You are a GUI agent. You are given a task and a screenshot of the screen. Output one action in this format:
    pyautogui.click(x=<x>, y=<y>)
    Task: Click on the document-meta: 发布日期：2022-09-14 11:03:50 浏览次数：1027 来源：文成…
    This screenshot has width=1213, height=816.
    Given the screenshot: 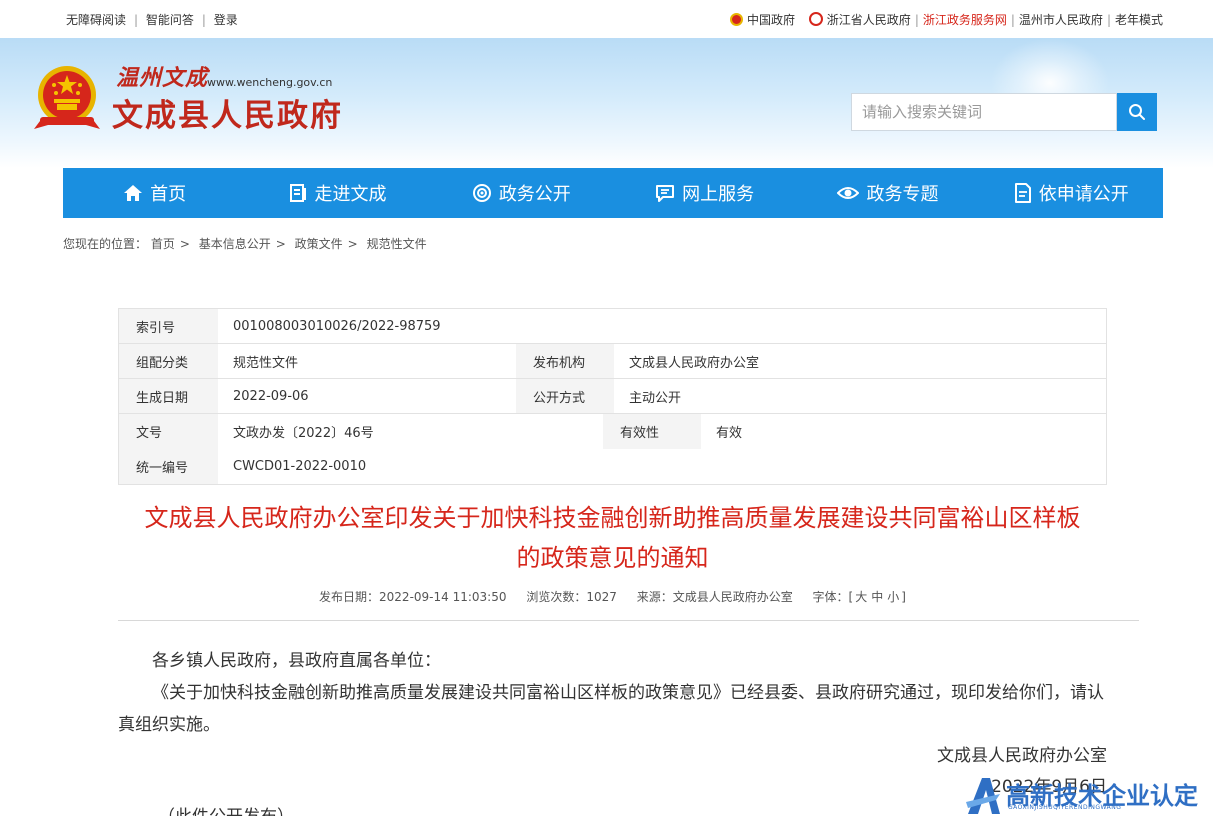 What is the action you would take?
    pyautogui.click(x=612, y=596)
    